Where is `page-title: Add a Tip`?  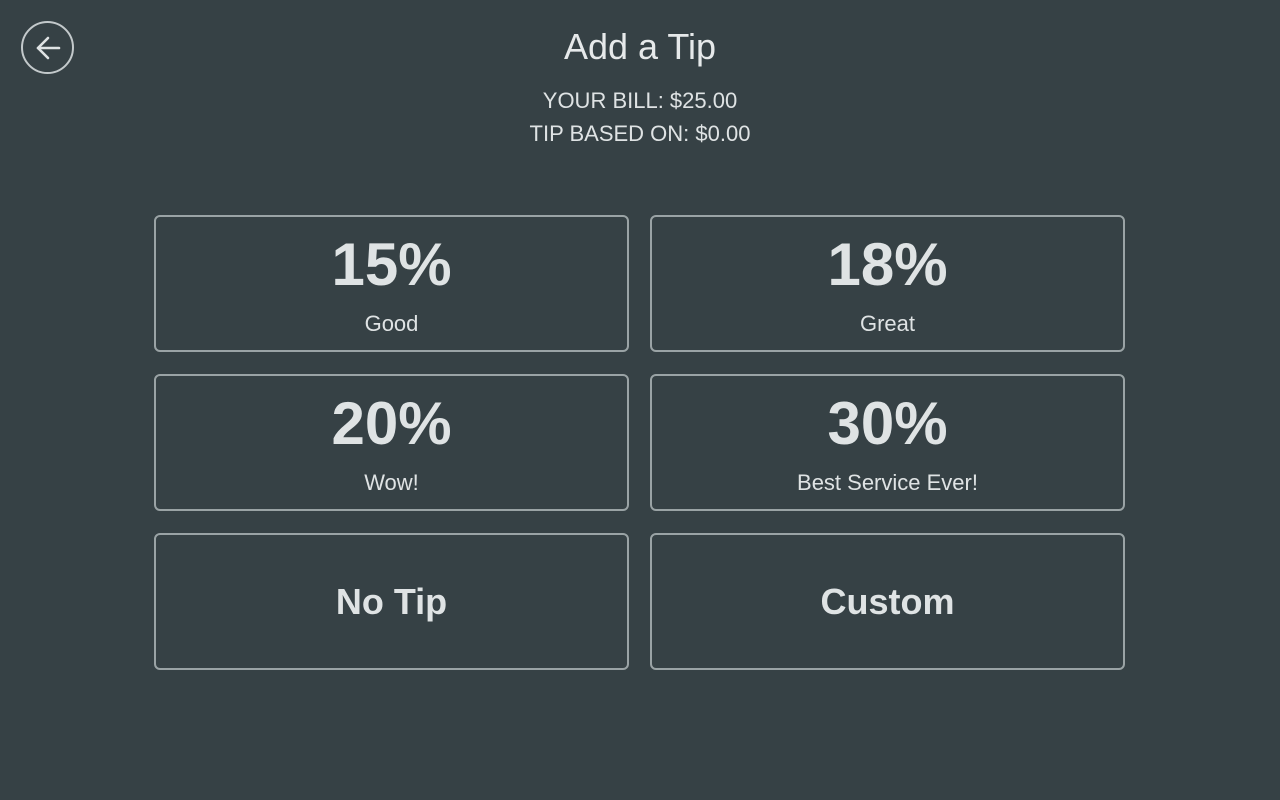
page-title: Add a Tip is located at coordinates (640, 46).